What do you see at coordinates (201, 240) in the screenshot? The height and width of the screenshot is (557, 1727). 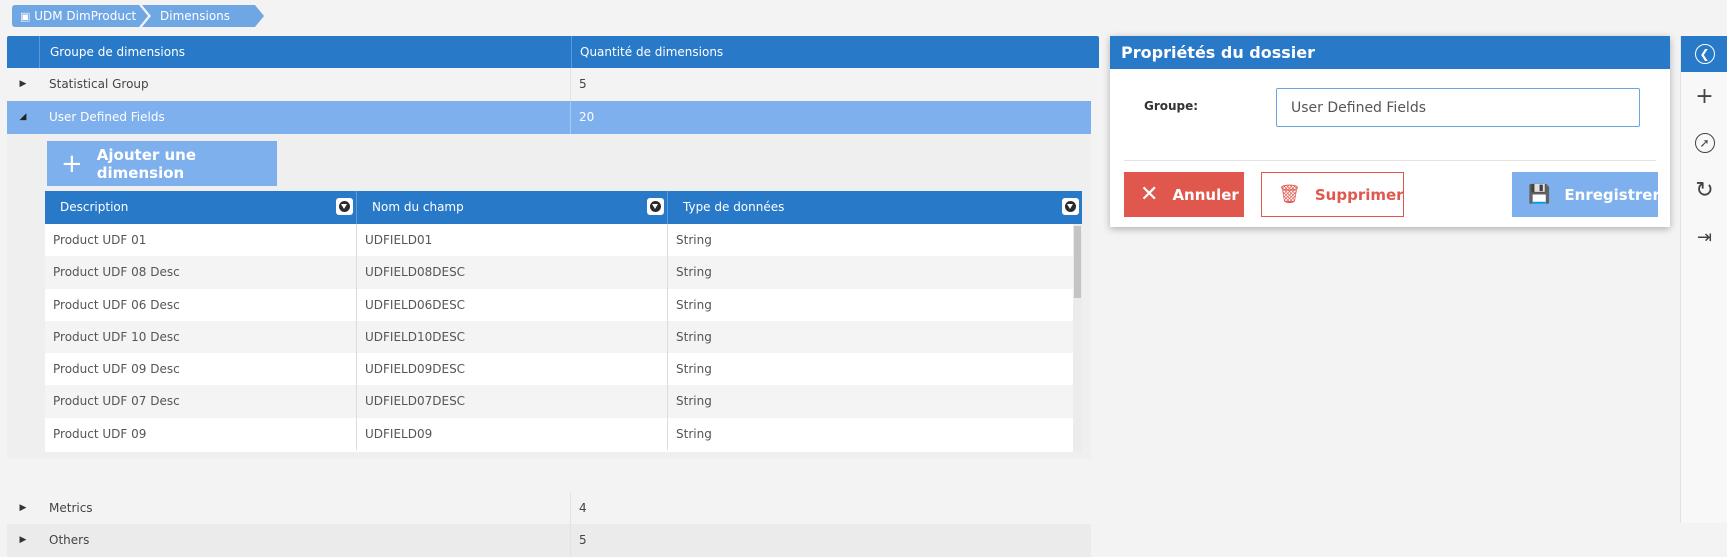 I see `cell-description: Product UDF 01` at bounding box center [201, 240].